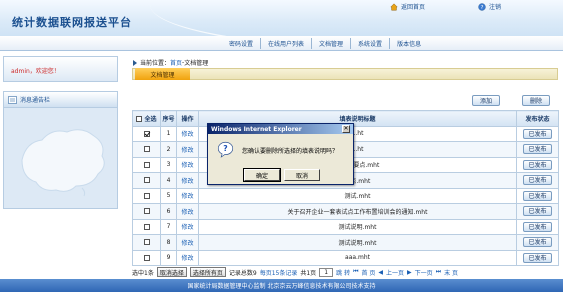 This screenshot has height=292, width=563. Describe the element at coordinates (63, 163) in the screenshot. I see `china-map-watermark` at that location.